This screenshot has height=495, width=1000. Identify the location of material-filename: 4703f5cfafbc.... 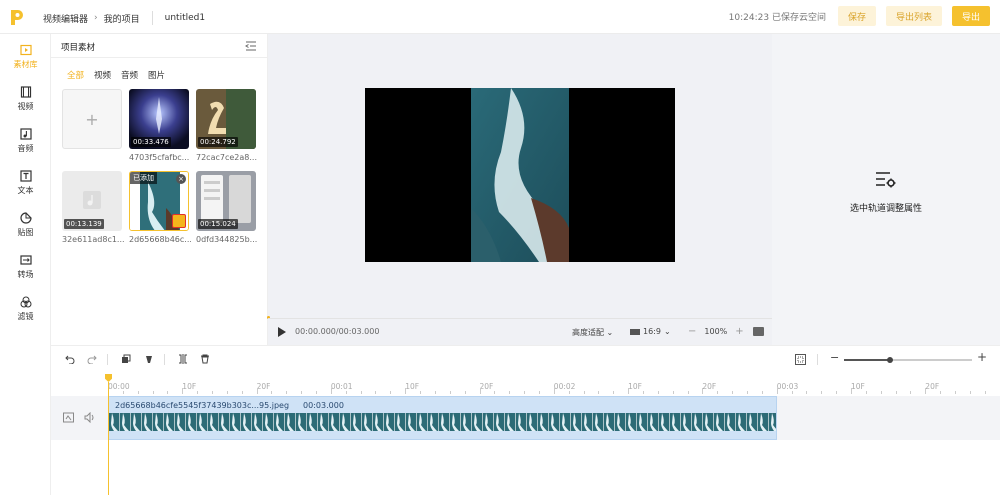
(159, 157).